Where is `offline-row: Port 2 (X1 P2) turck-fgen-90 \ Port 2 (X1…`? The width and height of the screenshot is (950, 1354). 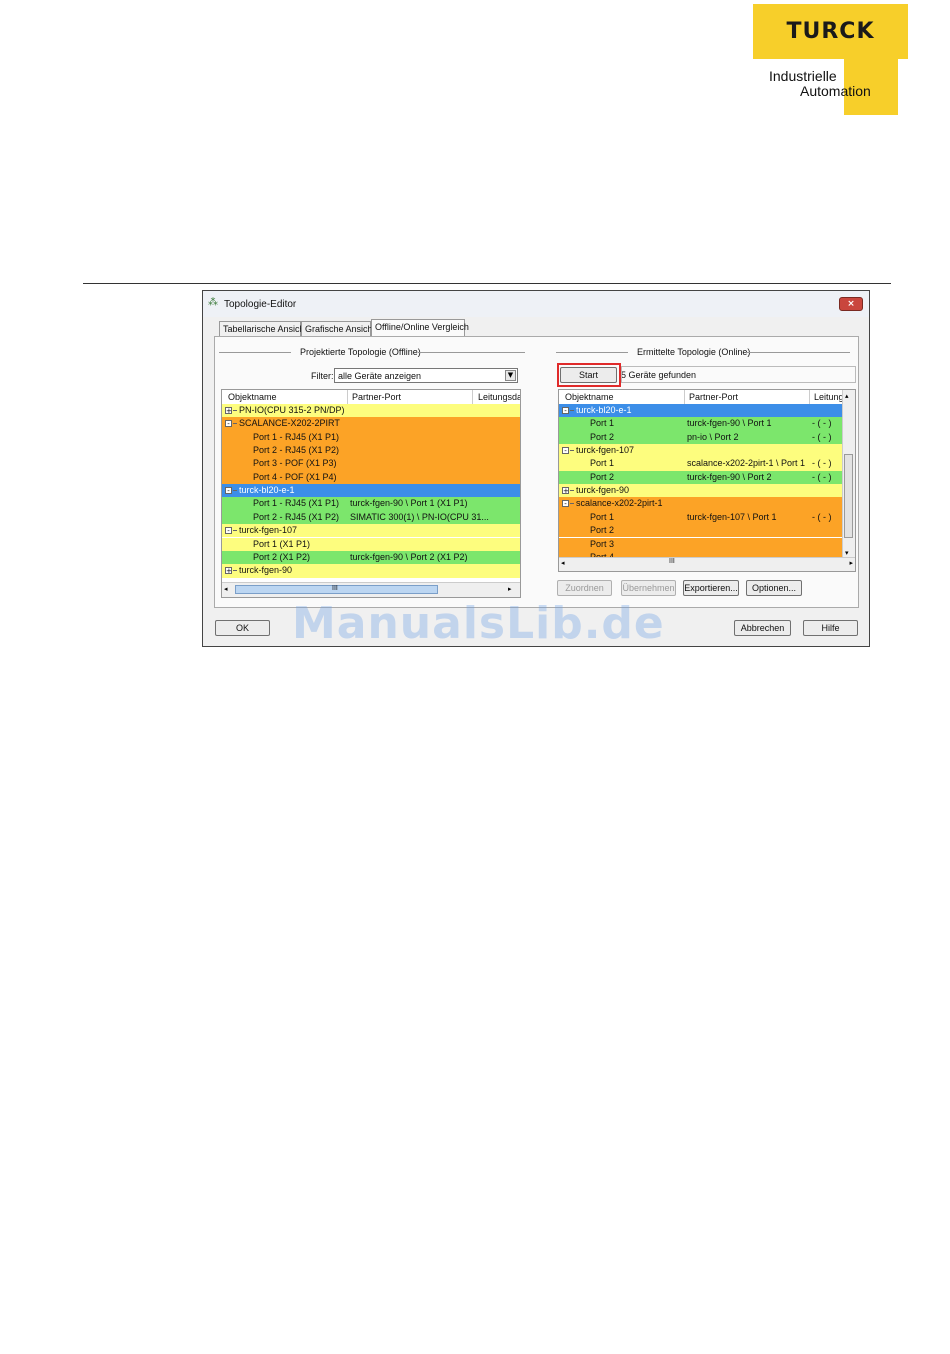
offline-row: Port 2 (X1 P2) turck-fgen-90 \ Port 2 (X1… is located at coordinates (371, 557).